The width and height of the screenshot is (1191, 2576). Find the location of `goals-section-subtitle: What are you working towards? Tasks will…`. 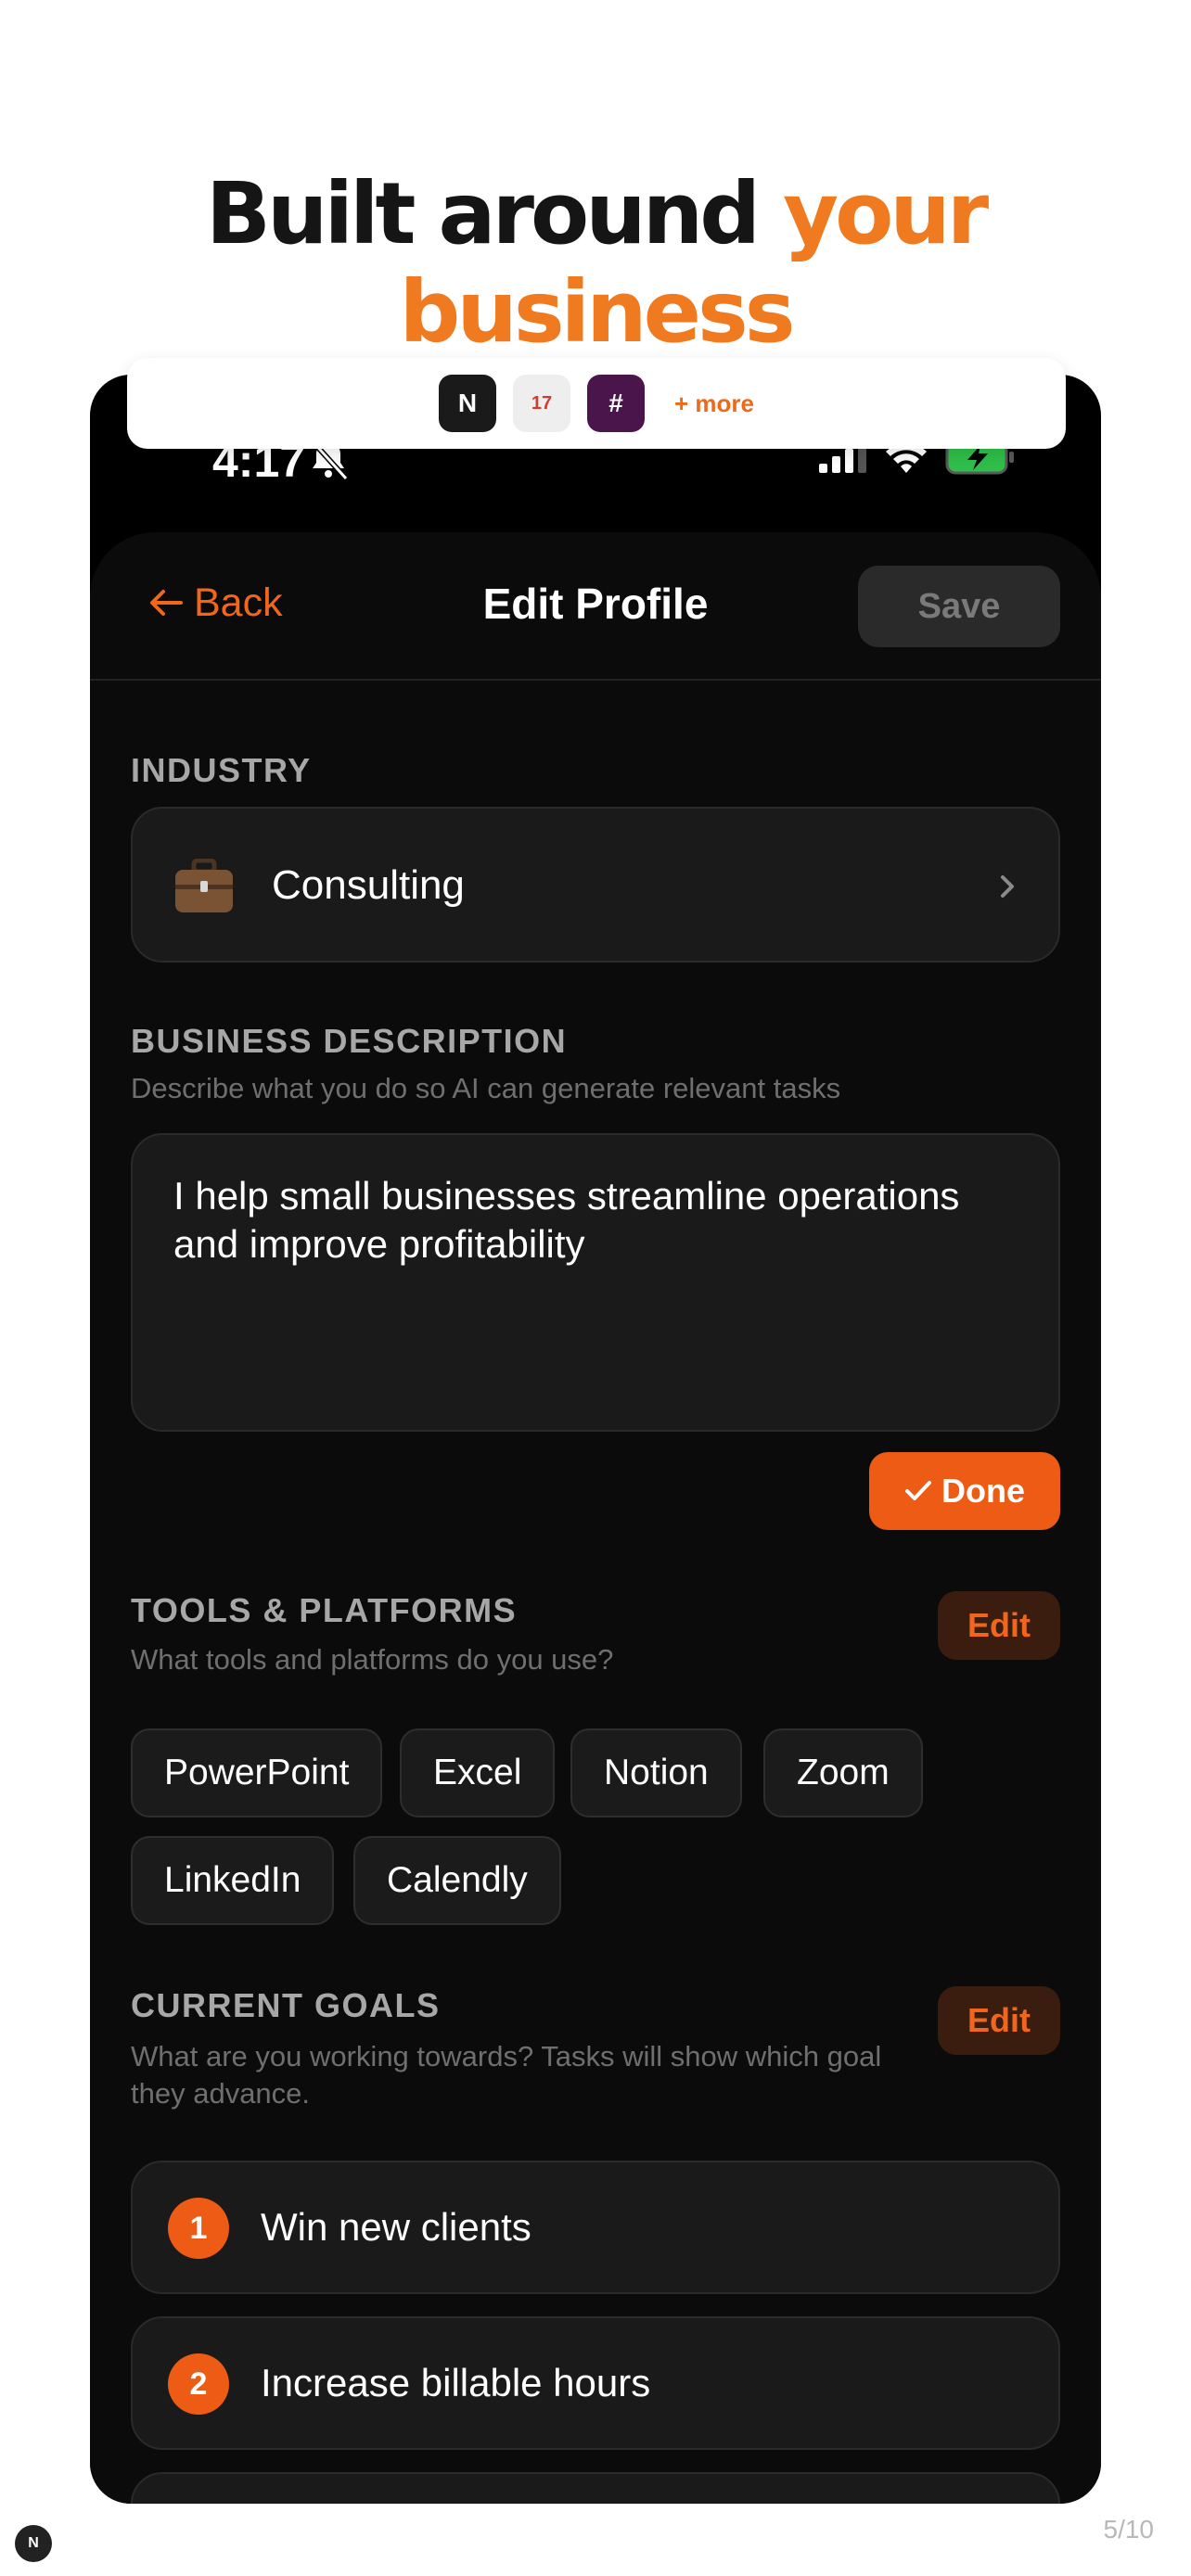

goals-section-subtitle: What are you working towards? Tasks will… is located at coordinates (506, 2075).